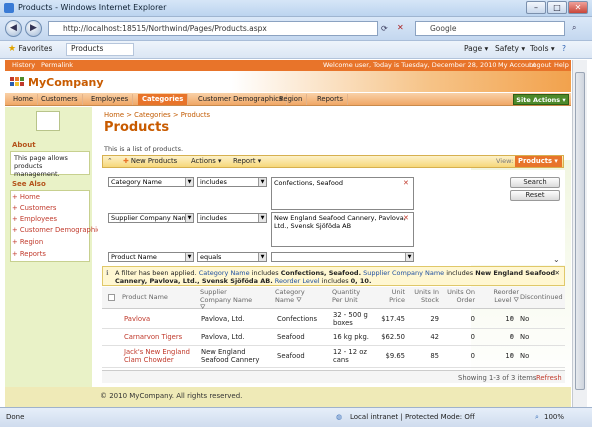 This screenshot has width=592, height=427. I want to click on sidebar-link-customer-demographics: + Customer Demographics, so click(58, 230).